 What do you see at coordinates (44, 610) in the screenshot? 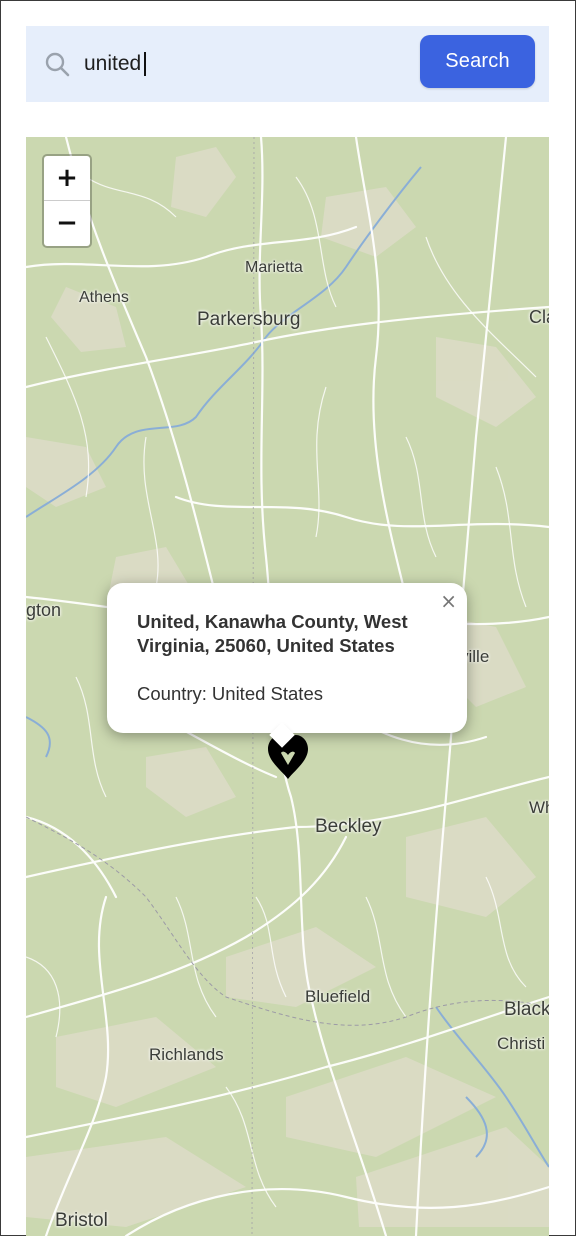
I see `place-label-huntington: gton` at bounding box center [44, 610].